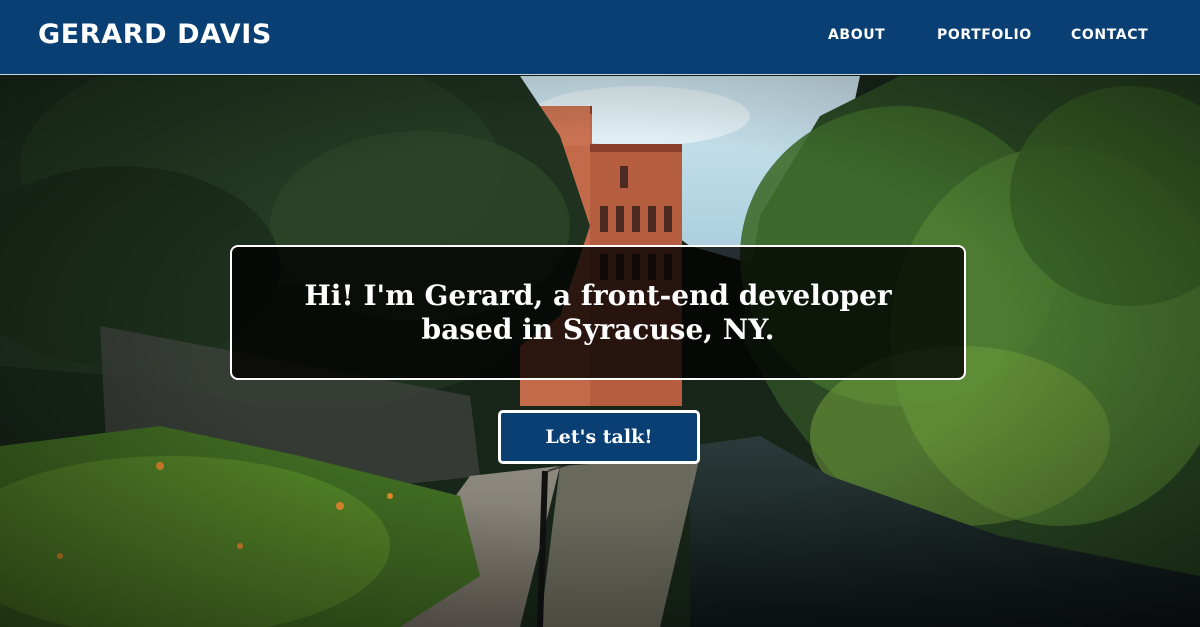 Image resolution: width=1200 pixels, height=627 pixels. I want to click on site-header: GERARD DAVIS ABOUT PORTFOLIO CONTACT, so click(600, 37).